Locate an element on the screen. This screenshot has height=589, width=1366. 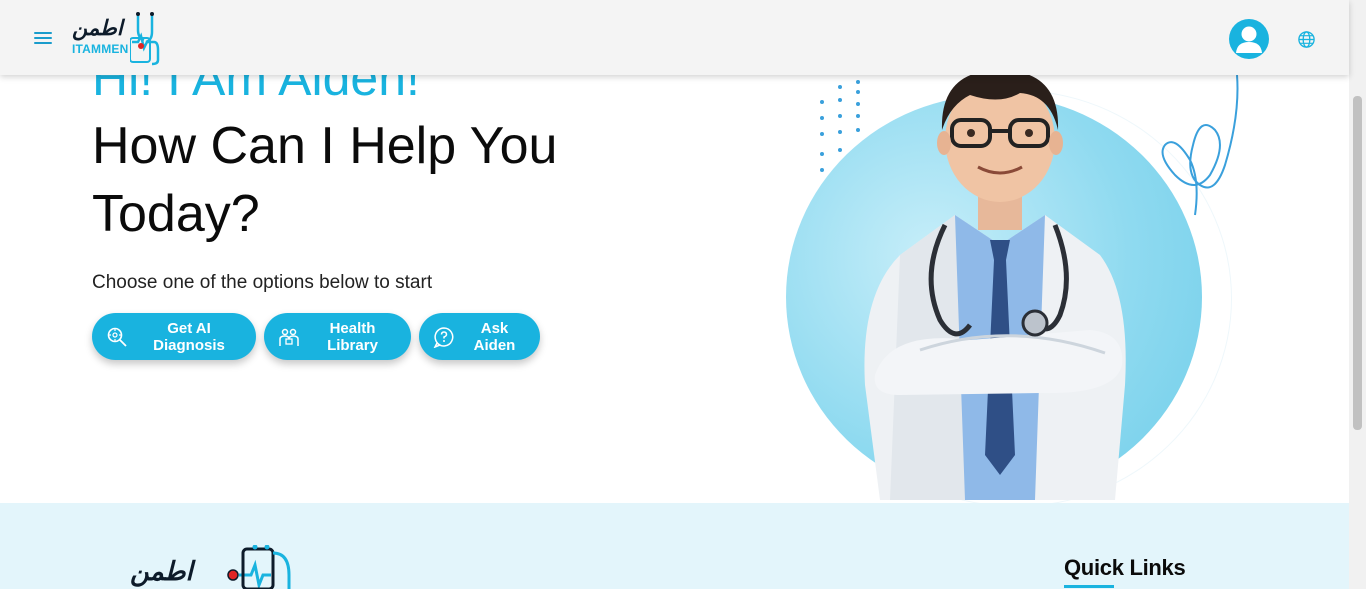
logo-arabic-text: اطمن is located at coordinates (97, 28).